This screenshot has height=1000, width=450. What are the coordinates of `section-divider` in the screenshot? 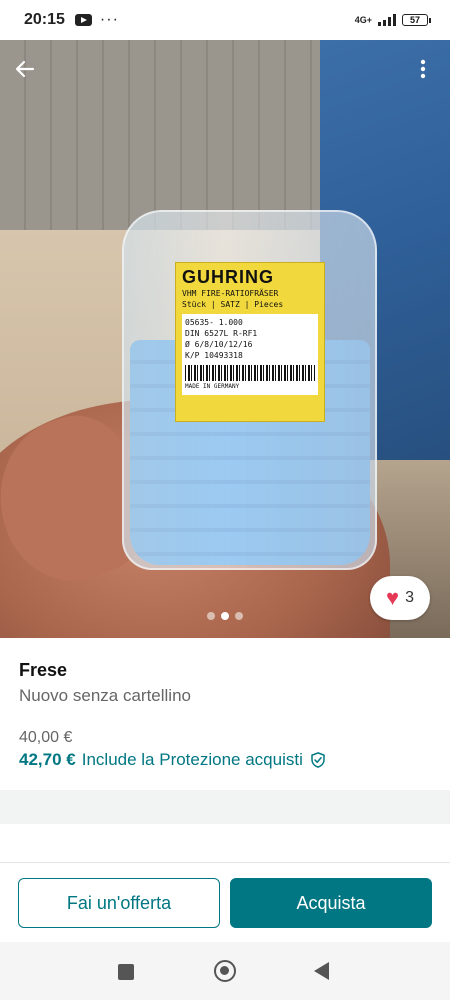 It's located at (225, 807).